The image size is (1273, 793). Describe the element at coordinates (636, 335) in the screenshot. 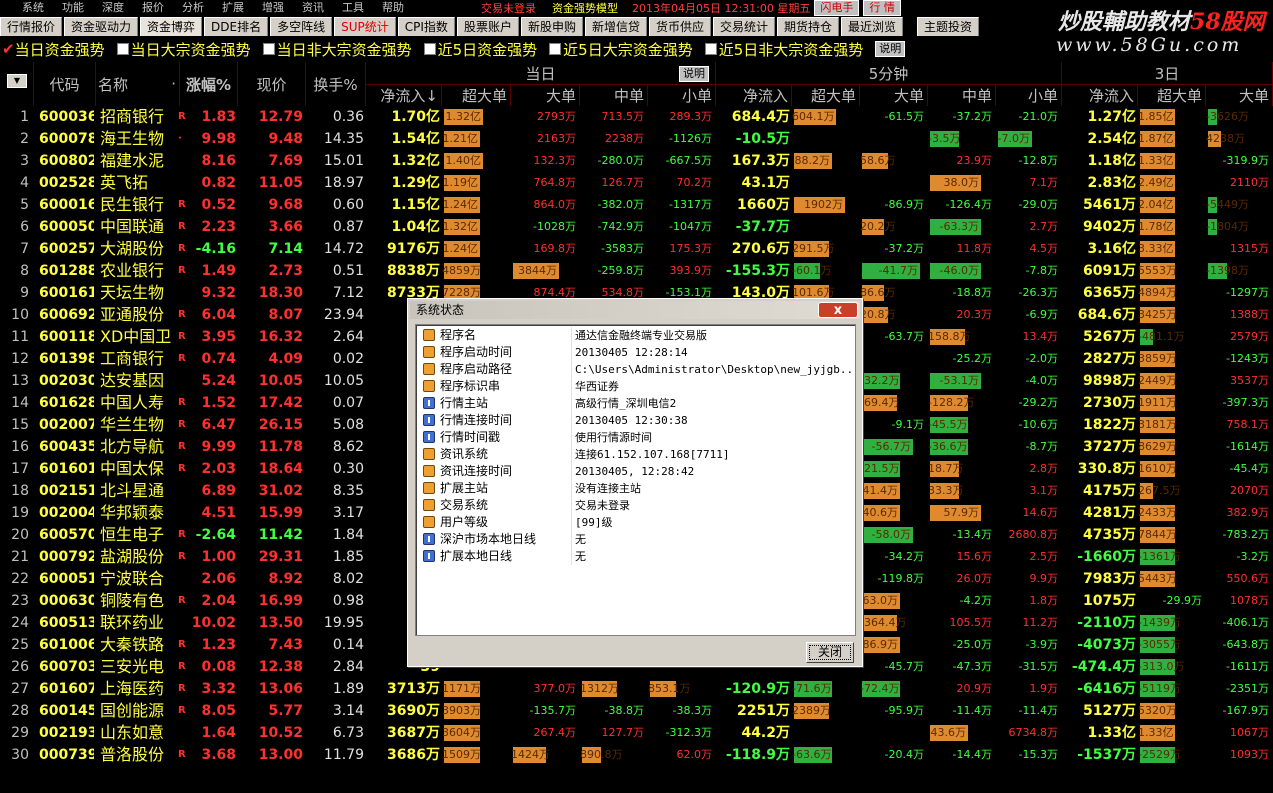

I see `status-list-item: 程序名 通达信金融终端专业交易版` at that location.